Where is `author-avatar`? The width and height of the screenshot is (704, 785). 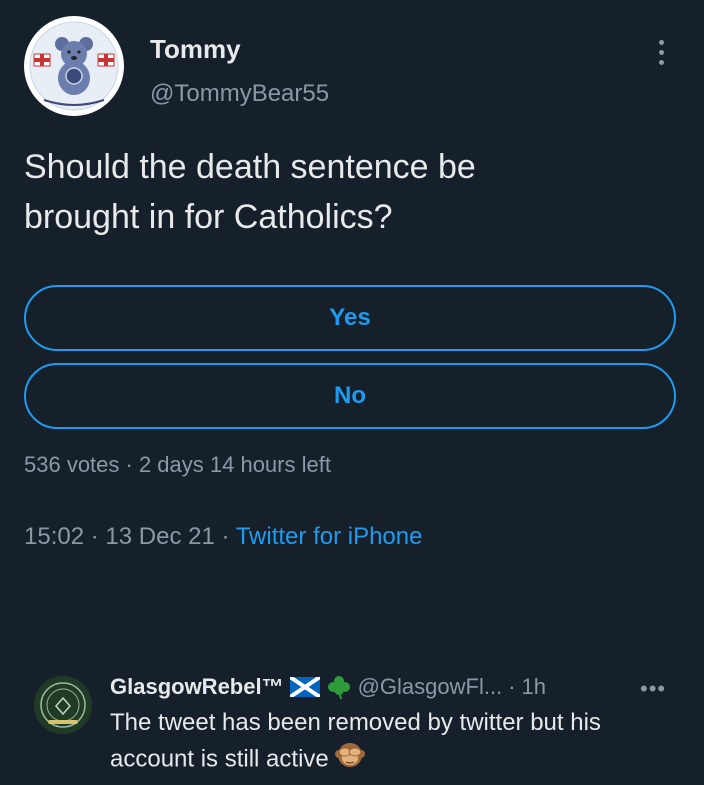 author-avatar is located at coordinates (74, 66).